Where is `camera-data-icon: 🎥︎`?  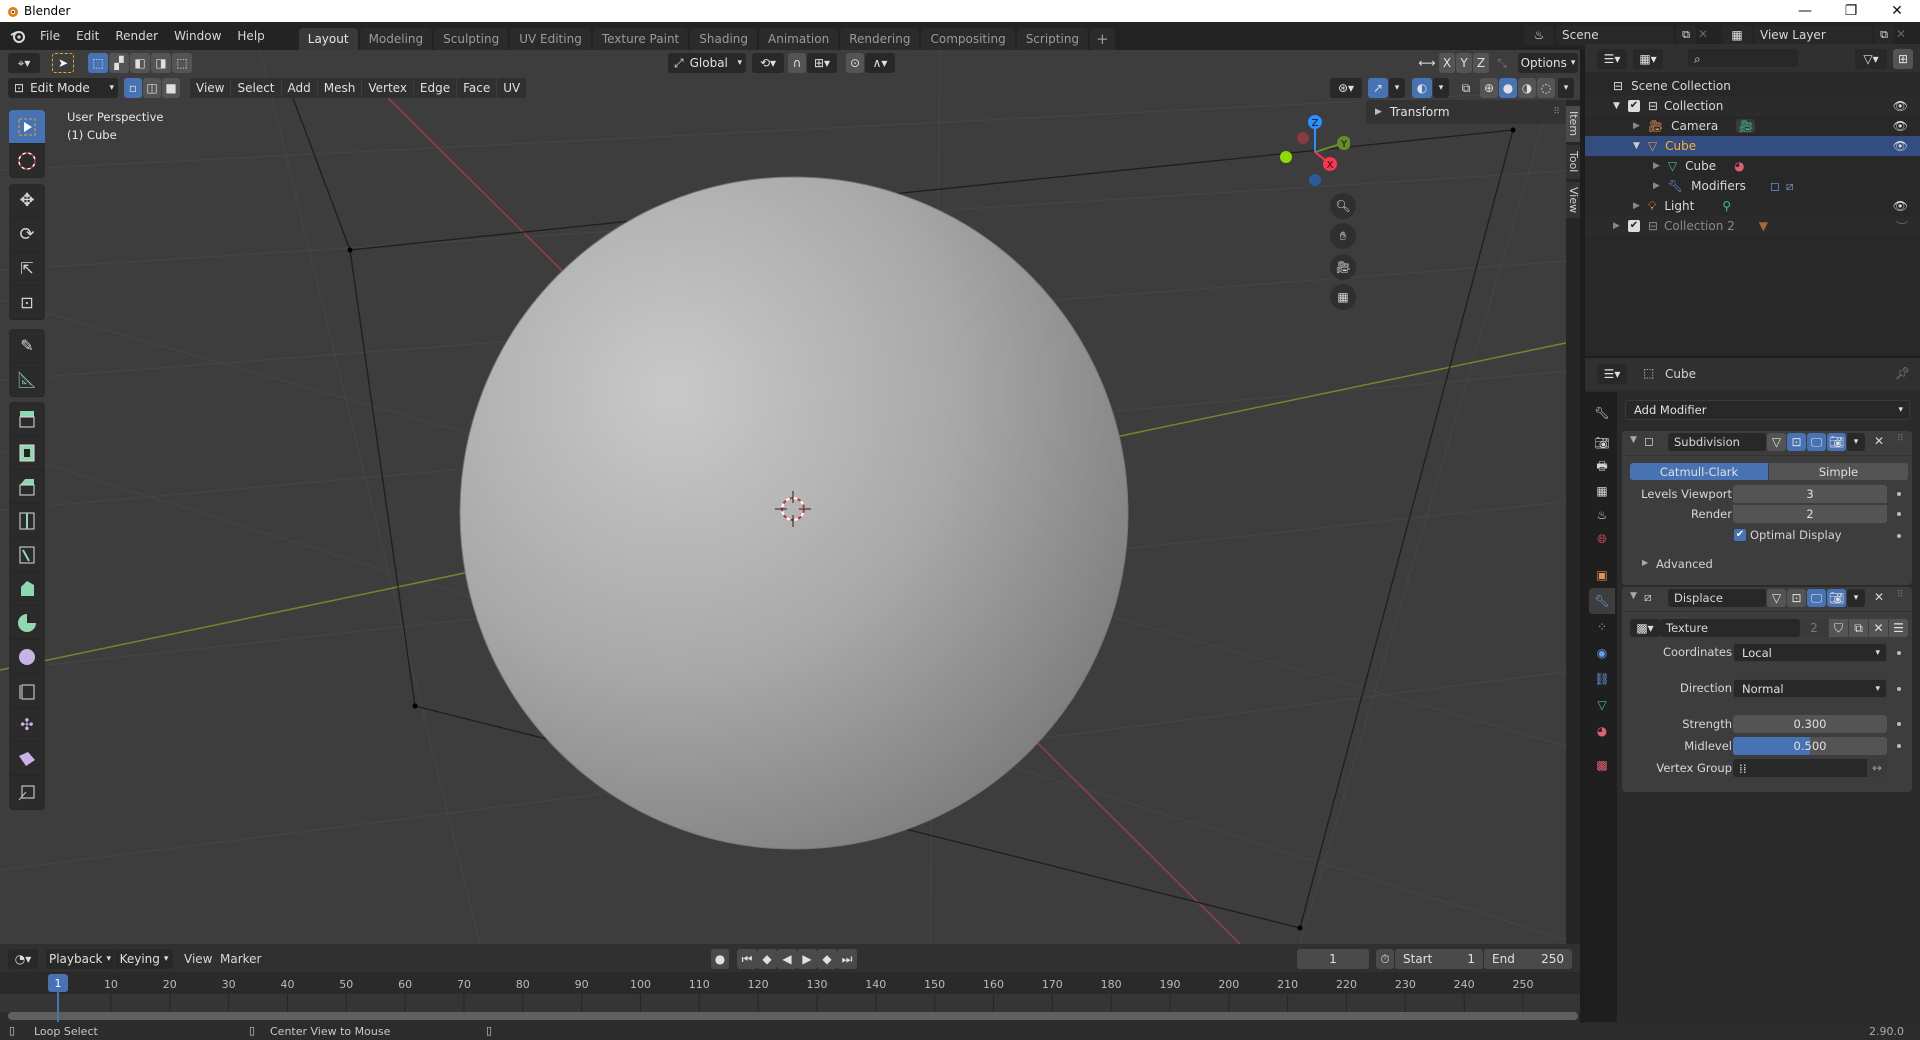
camera-data-icon: 🎥︎ is located at coordinates (1746, 126).